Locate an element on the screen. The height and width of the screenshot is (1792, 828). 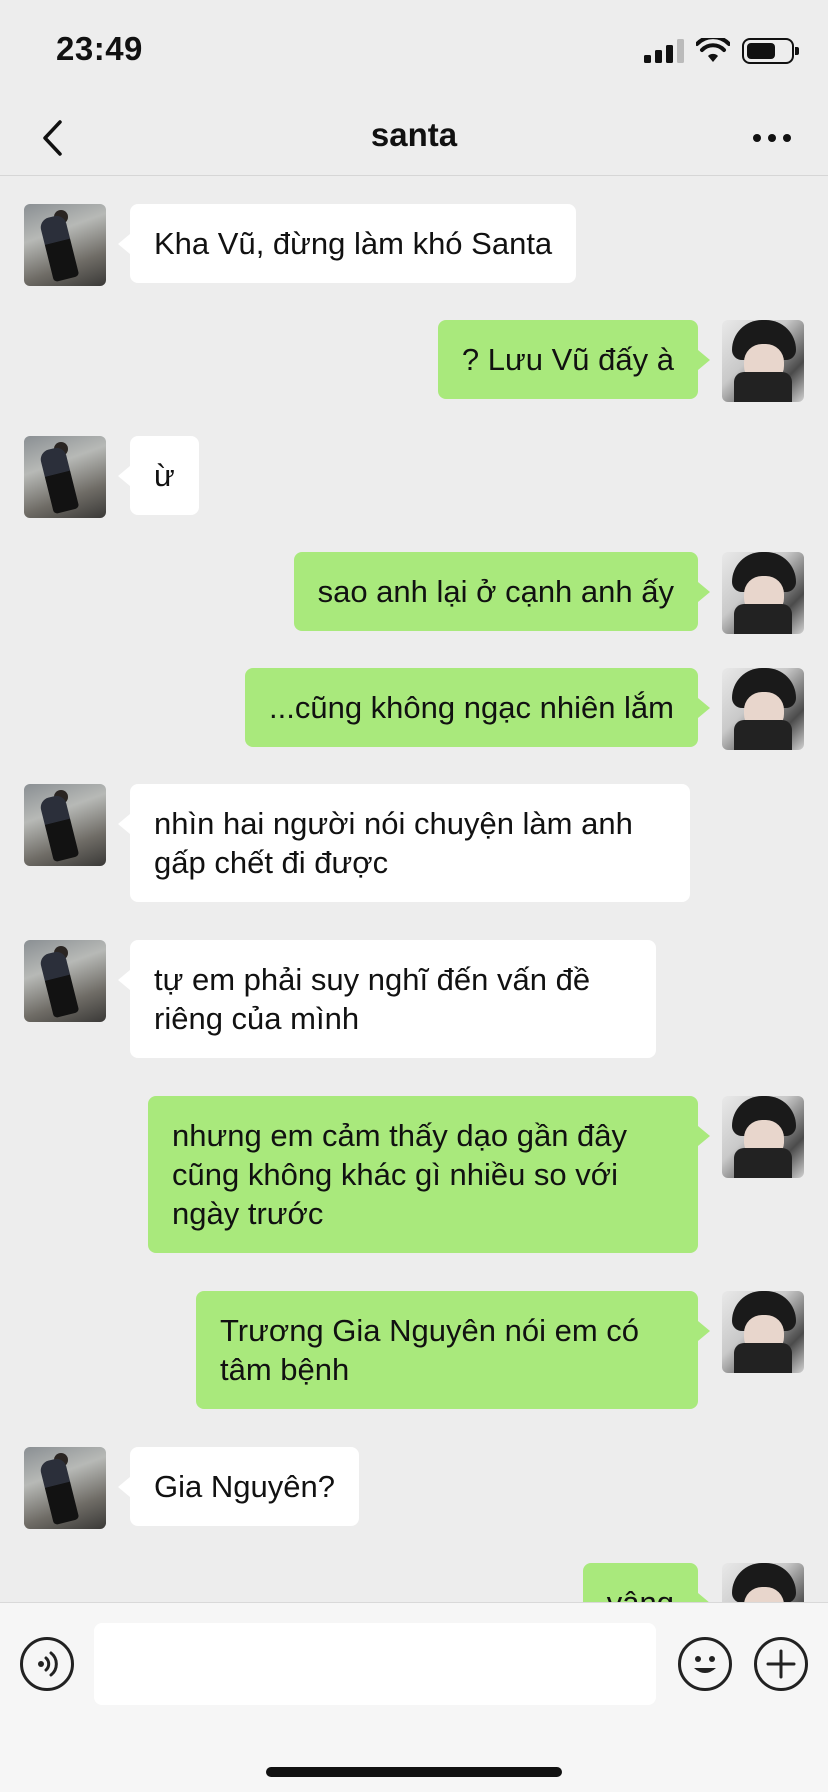
status-icons is located at coordinates (721, 51).